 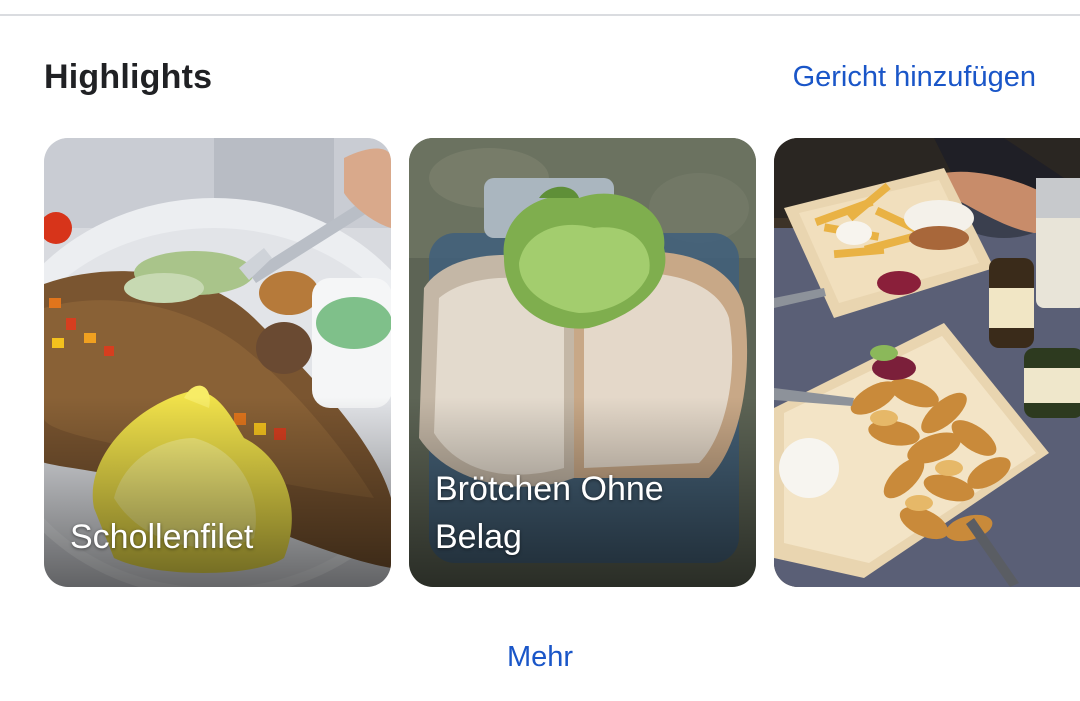 I want to click on more-button: Mehr, so click(x=540, y=657).